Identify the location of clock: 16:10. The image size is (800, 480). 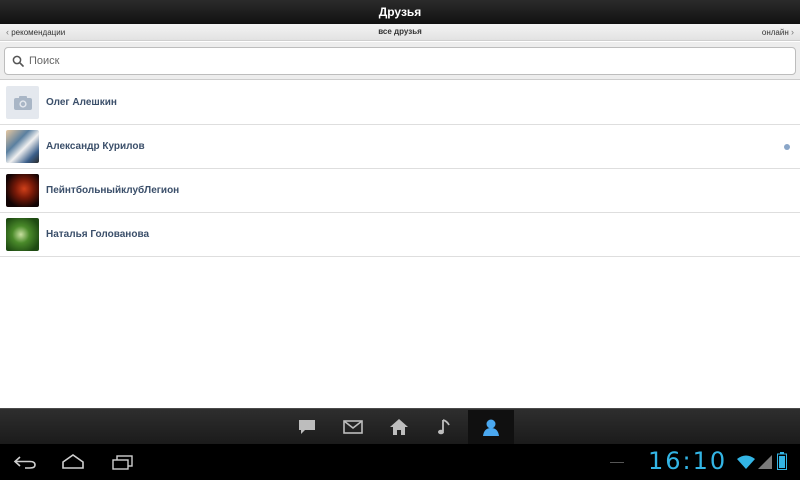
(687, 461).